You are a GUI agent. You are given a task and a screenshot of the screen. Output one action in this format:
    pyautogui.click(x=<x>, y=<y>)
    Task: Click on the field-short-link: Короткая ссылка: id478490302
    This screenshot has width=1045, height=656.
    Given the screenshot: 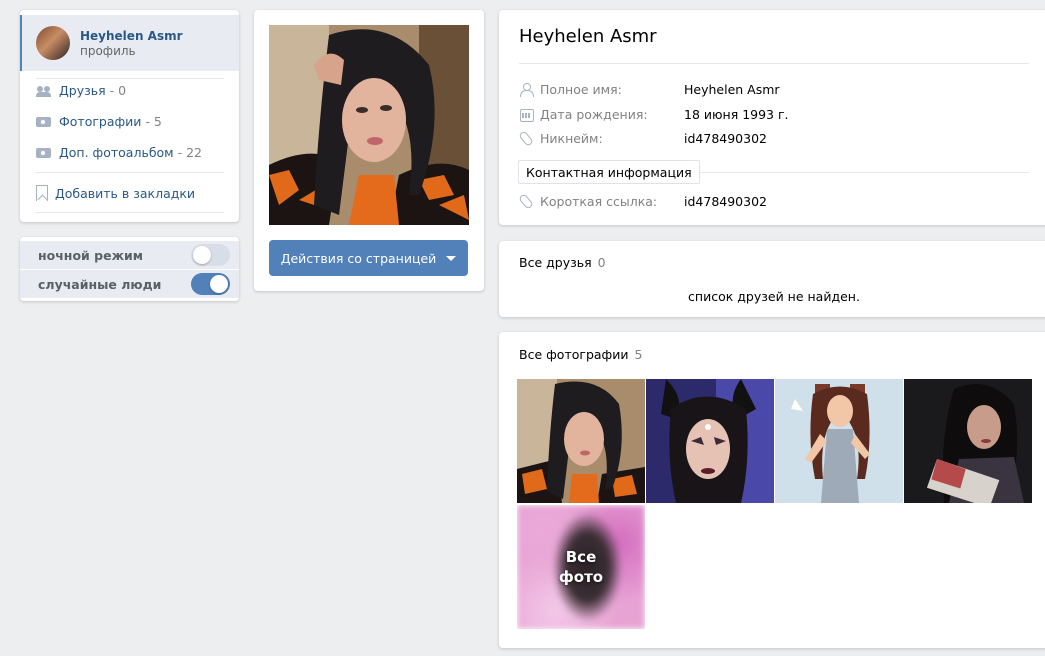 What is the action you would take?
    pyautogui.click(x=643, y=201)
    